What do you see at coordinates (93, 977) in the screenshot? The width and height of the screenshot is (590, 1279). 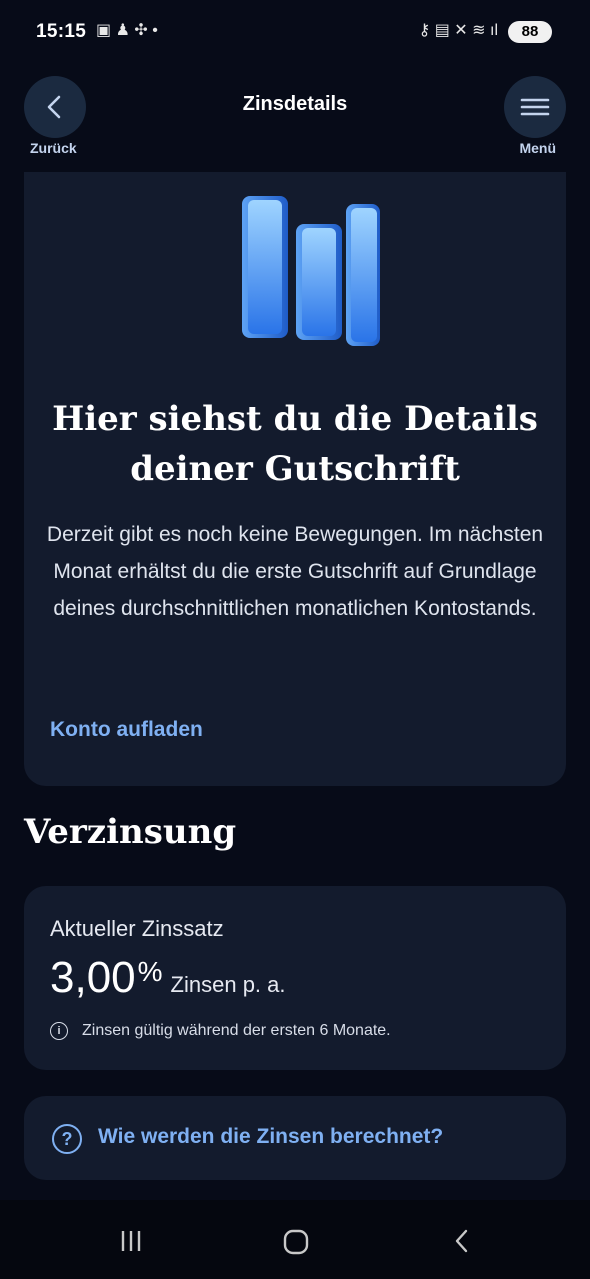 I see `rate-value: 3,00` at bounding box center [93, 977].